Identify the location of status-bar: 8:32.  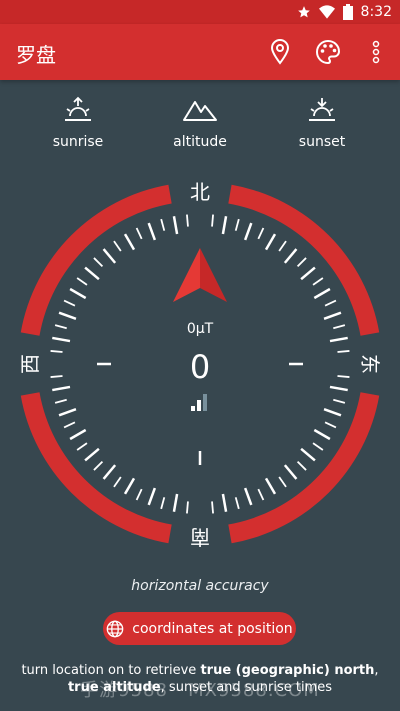
(200, 12).